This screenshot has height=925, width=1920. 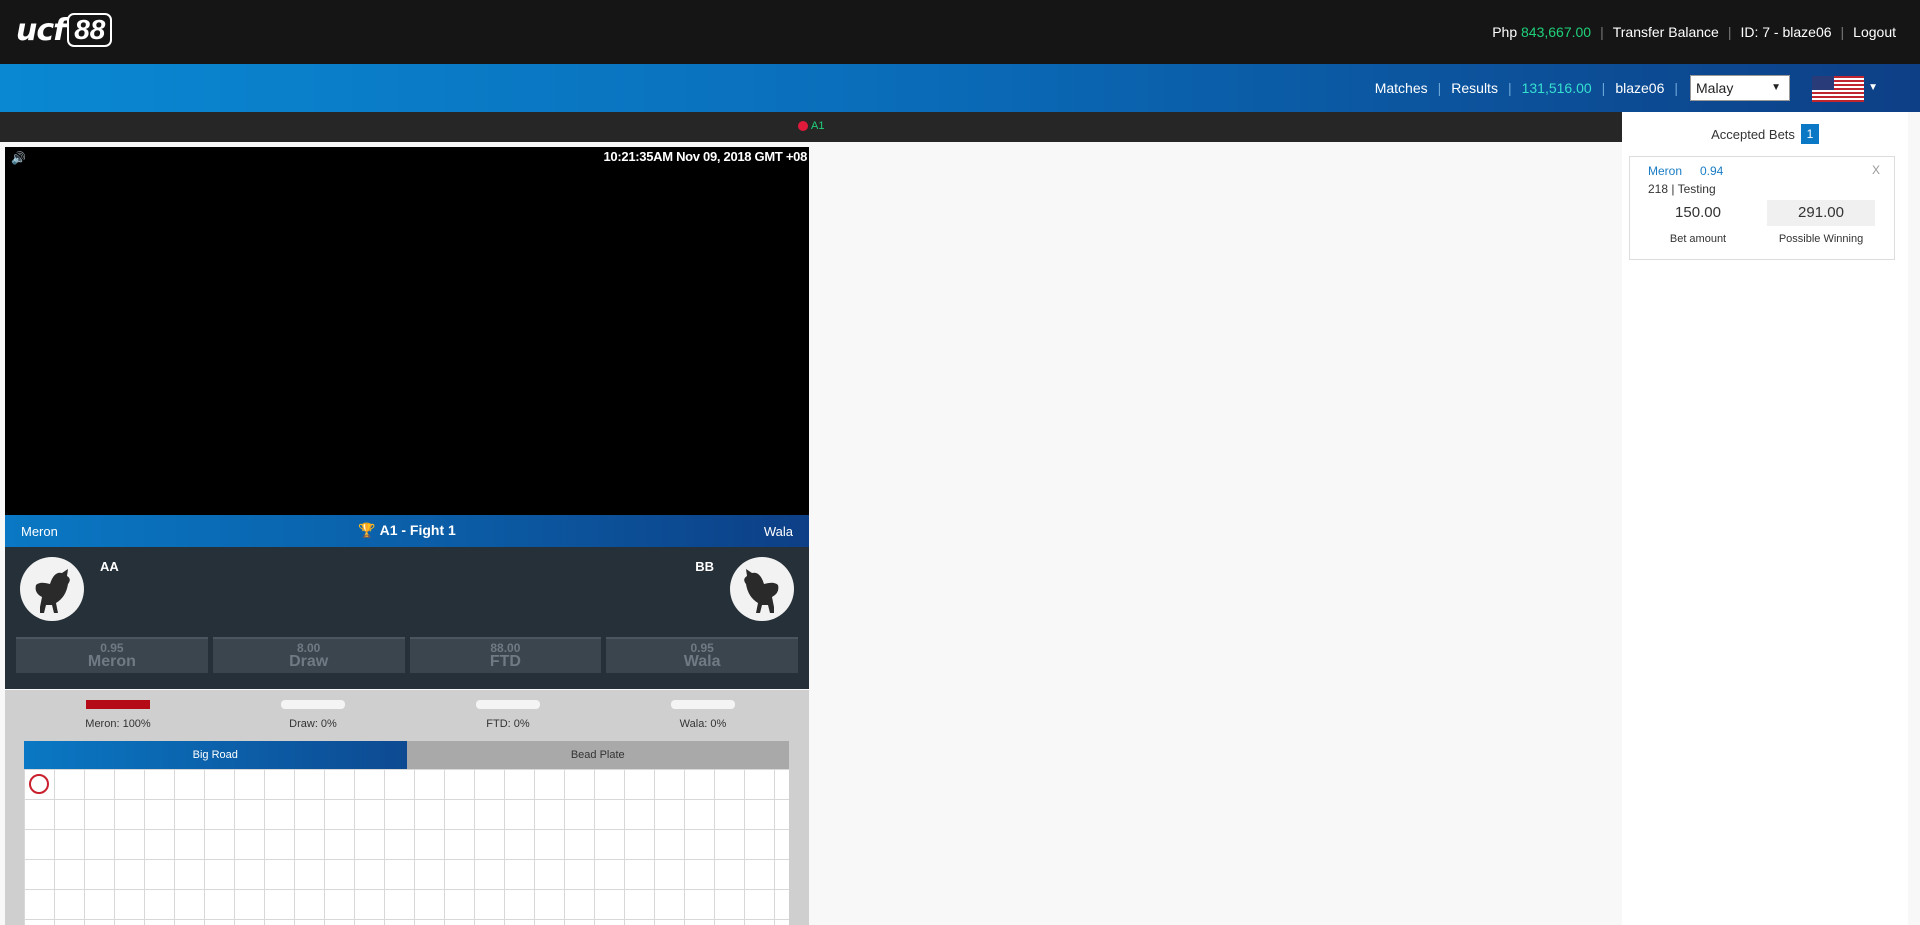 I want to click on bet-draw-button: 8.00 Draw, so click(x=308, y=655).